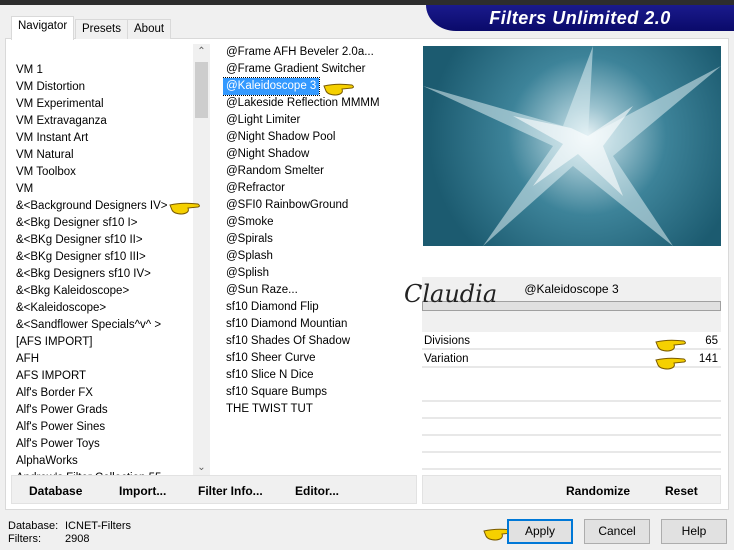  What do you see at coordinates (58, 444) in the screenshot?
I see `list-item: Alf's Power Toys` at bounding box center [58, 444].